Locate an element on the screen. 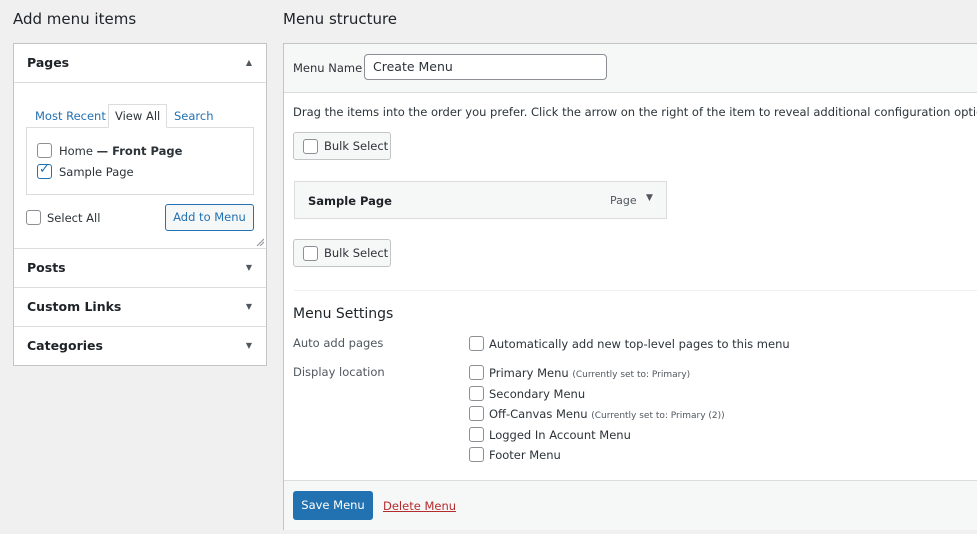 The height and width of the screenshot is (534, 977). custom-links-section-label: Custom Links is located at coordinates (74, 306).